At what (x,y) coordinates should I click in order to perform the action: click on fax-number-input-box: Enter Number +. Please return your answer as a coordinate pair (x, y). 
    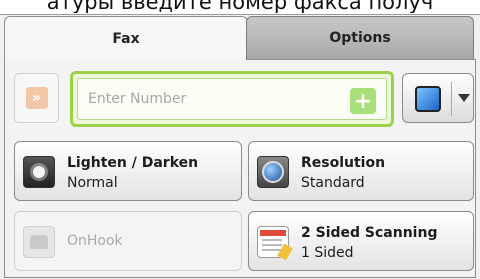
    Looking at the image, I should click on (232, 99).